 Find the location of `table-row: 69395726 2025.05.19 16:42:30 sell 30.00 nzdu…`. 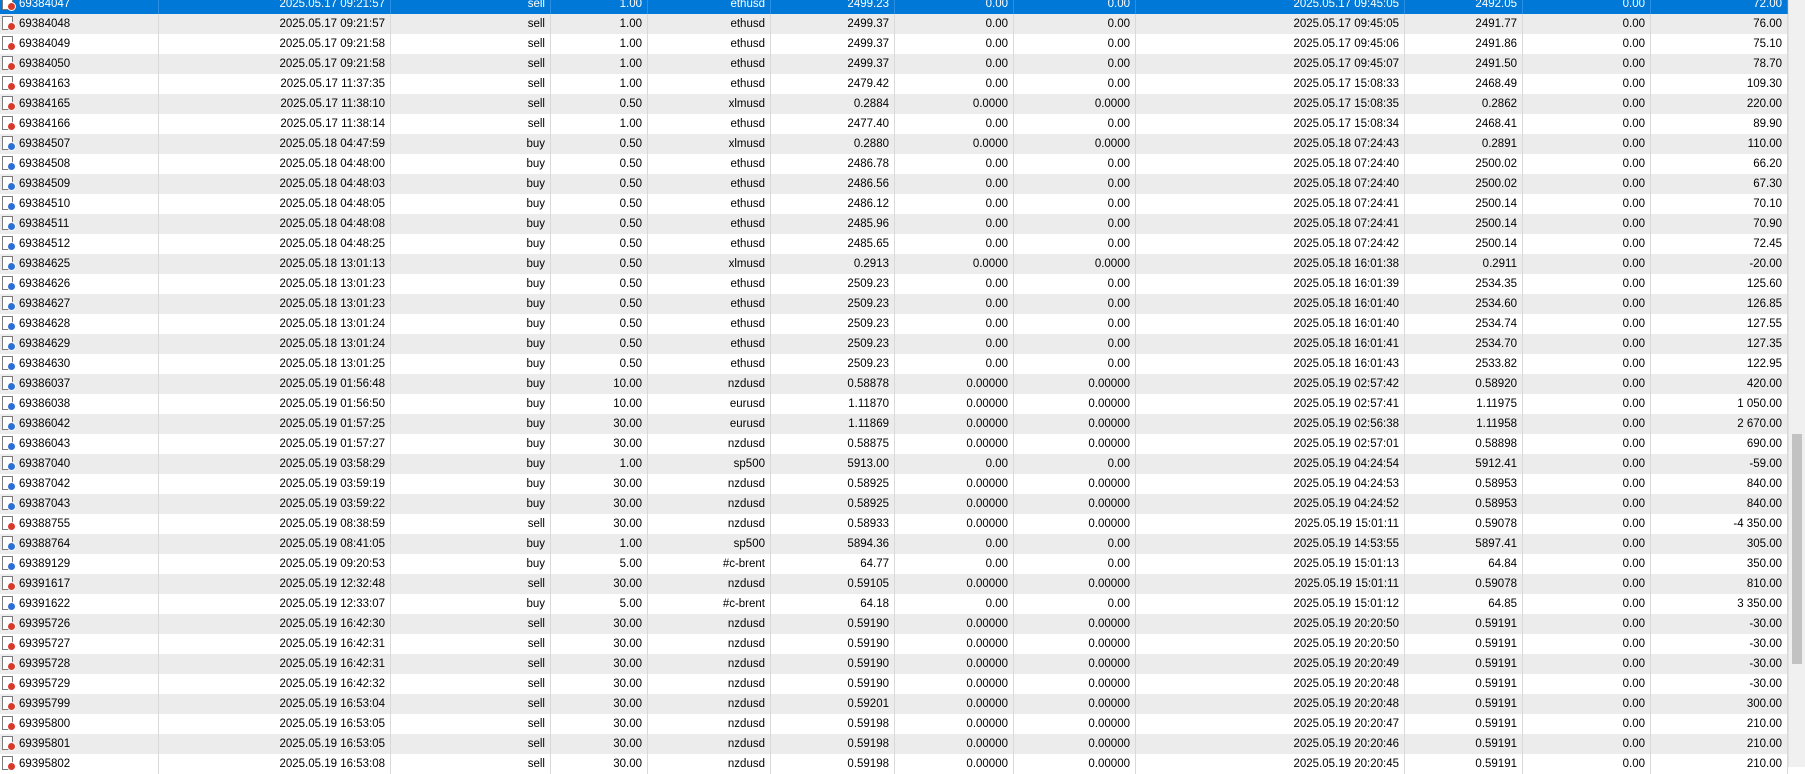

table-row: 69395726 2025.05.19 16:42:30 sell 30.00 nzdu… is located at coordinates (894, 624).